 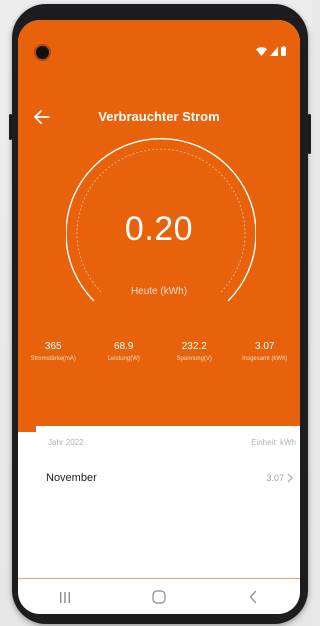 I want to click on year-label: Jahr 2022, so click(x=66, y=442).